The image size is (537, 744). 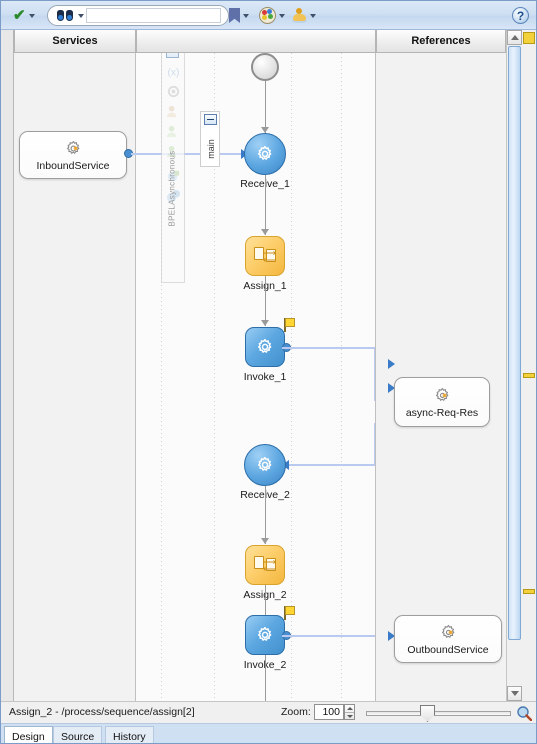 I want to click on variable-icon: (x), so click(x=173, y=72).